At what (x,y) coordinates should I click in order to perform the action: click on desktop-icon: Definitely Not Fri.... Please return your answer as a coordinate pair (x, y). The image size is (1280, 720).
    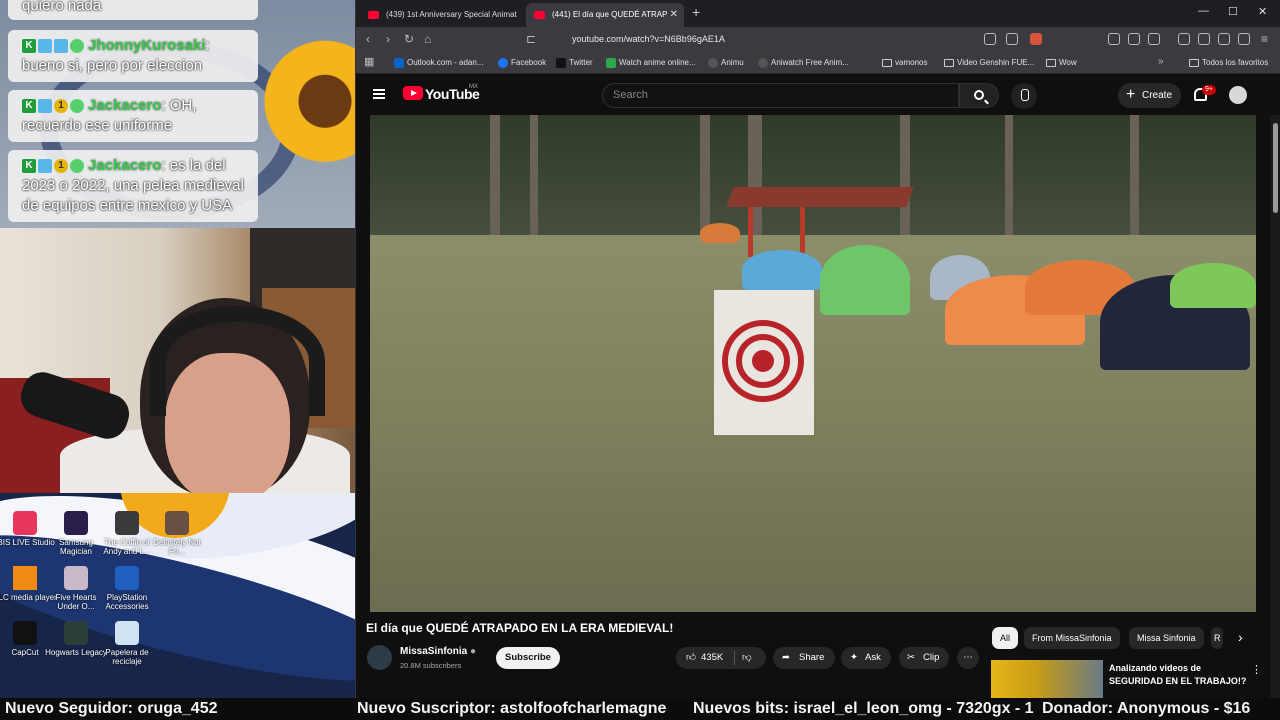
    Looking at the image, I should click on (177, 533).